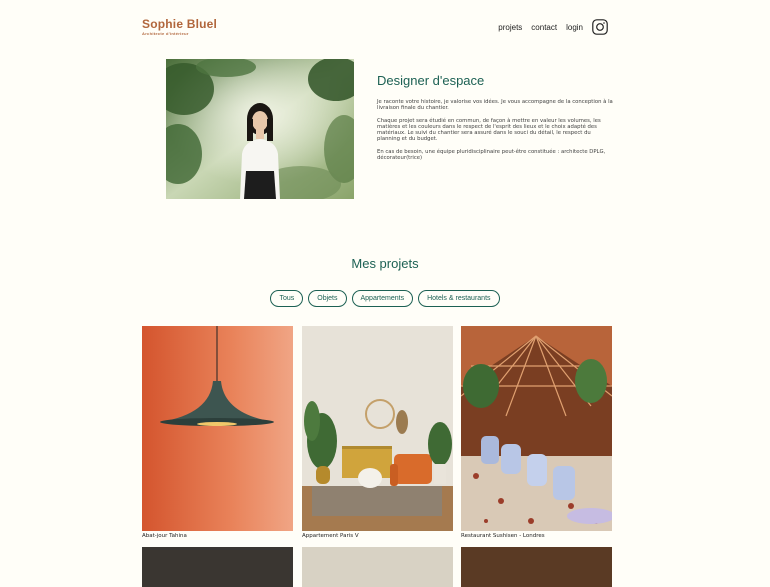  I want to click on intro-title: Designer d'espace, so click(431, 80).